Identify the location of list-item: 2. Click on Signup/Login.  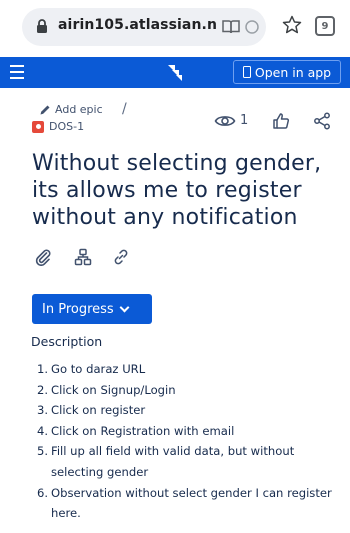
(187, 390).